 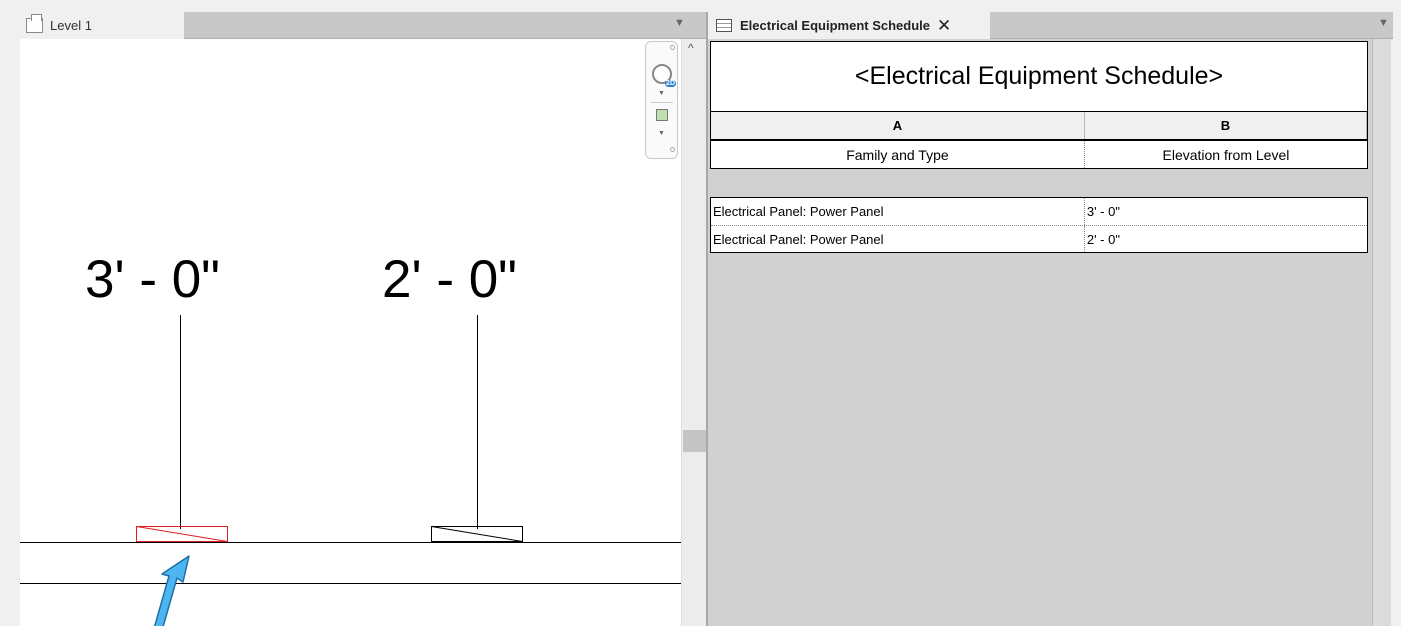 I want to click on power-panel, so click(x=477, y=534).